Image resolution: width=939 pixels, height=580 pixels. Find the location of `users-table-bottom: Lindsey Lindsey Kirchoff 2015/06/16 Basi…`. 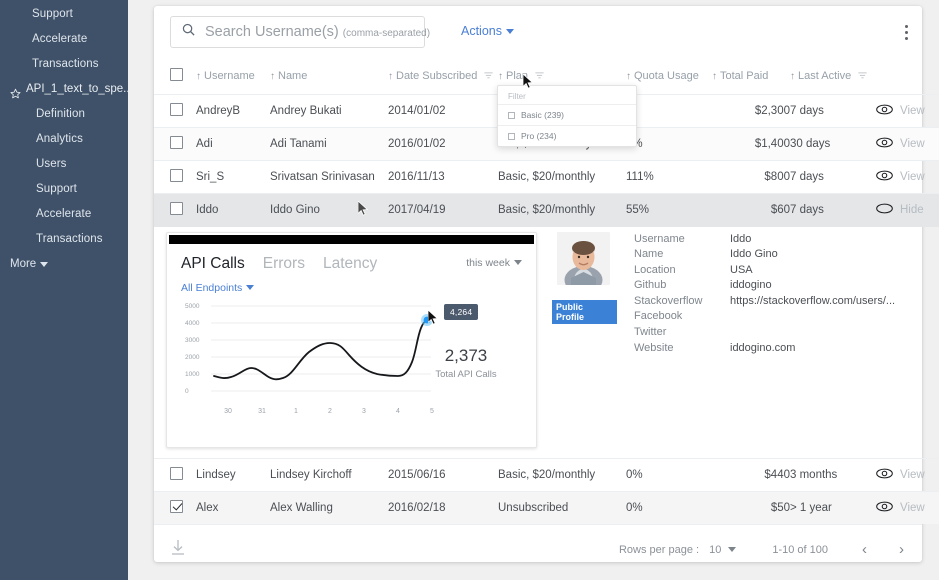

users-table-bottom: Lindsey Lindsey Kirchoff 2015/06/16 Basi… is located at coordinates (546, 491).